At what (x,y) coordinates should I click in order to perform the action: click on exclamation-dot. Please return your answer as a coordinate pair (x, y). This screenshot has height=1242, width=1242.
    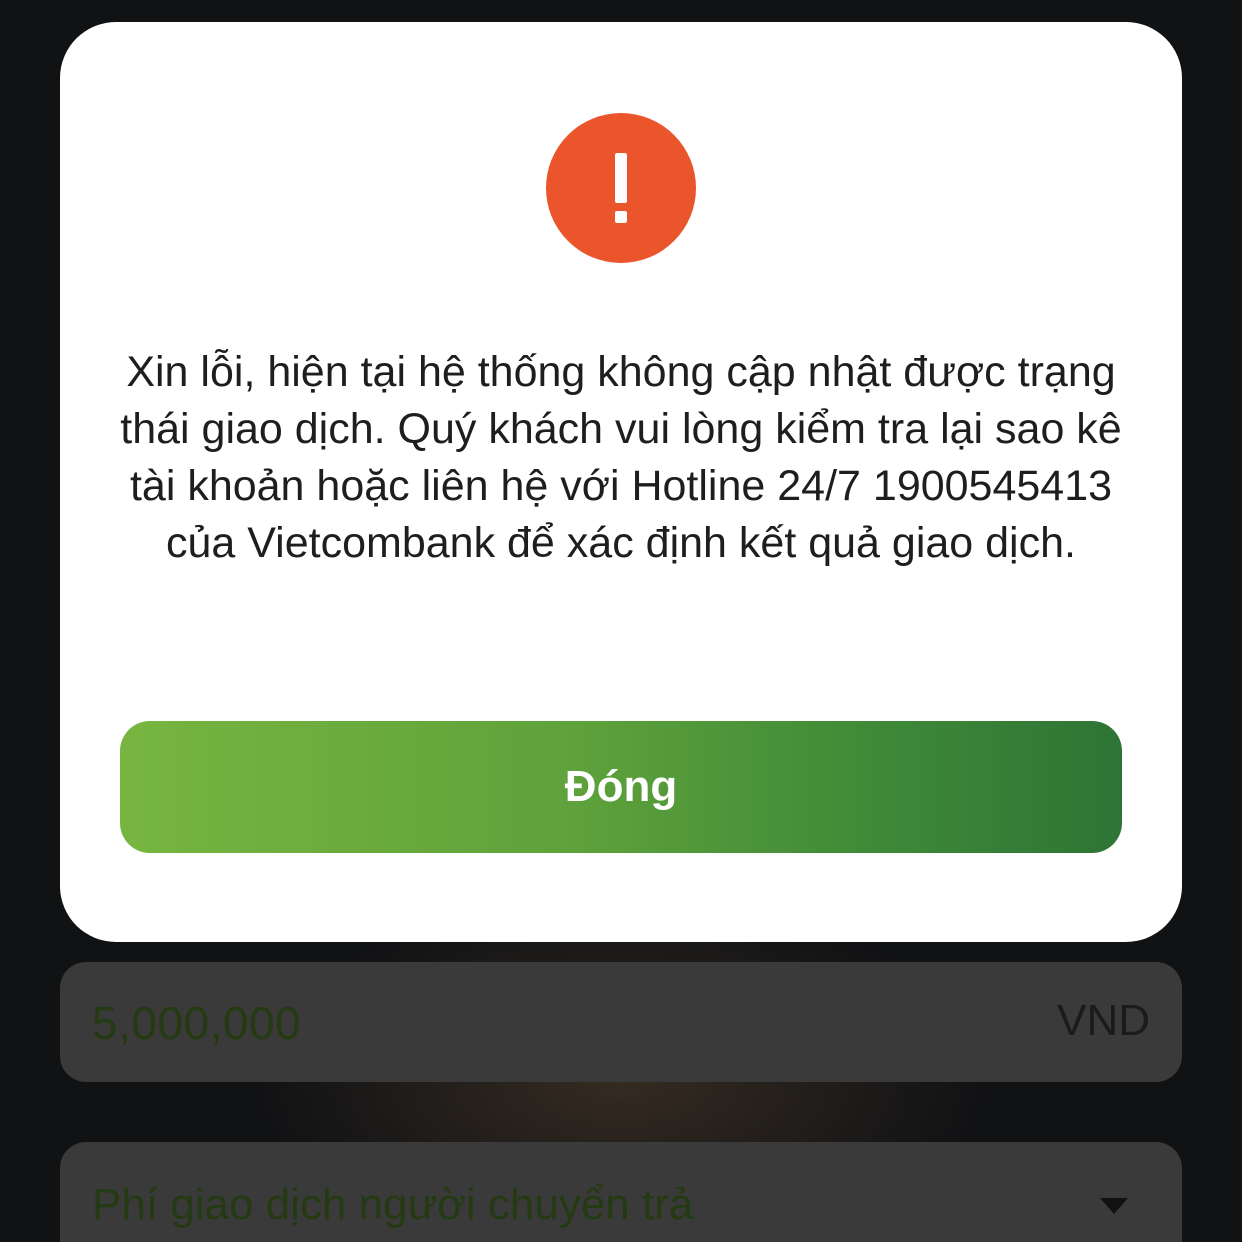
    Looking at the image, I should click on (621, 217).